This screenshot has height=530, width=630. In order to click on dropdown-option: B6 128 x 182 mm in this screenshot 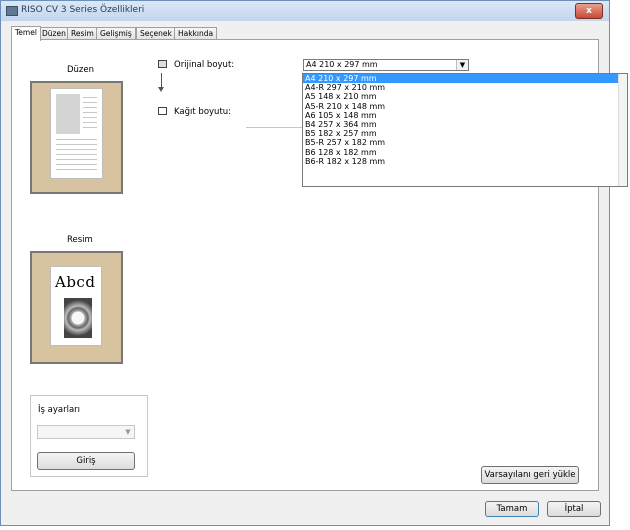, I will do `click(465, 152)`.